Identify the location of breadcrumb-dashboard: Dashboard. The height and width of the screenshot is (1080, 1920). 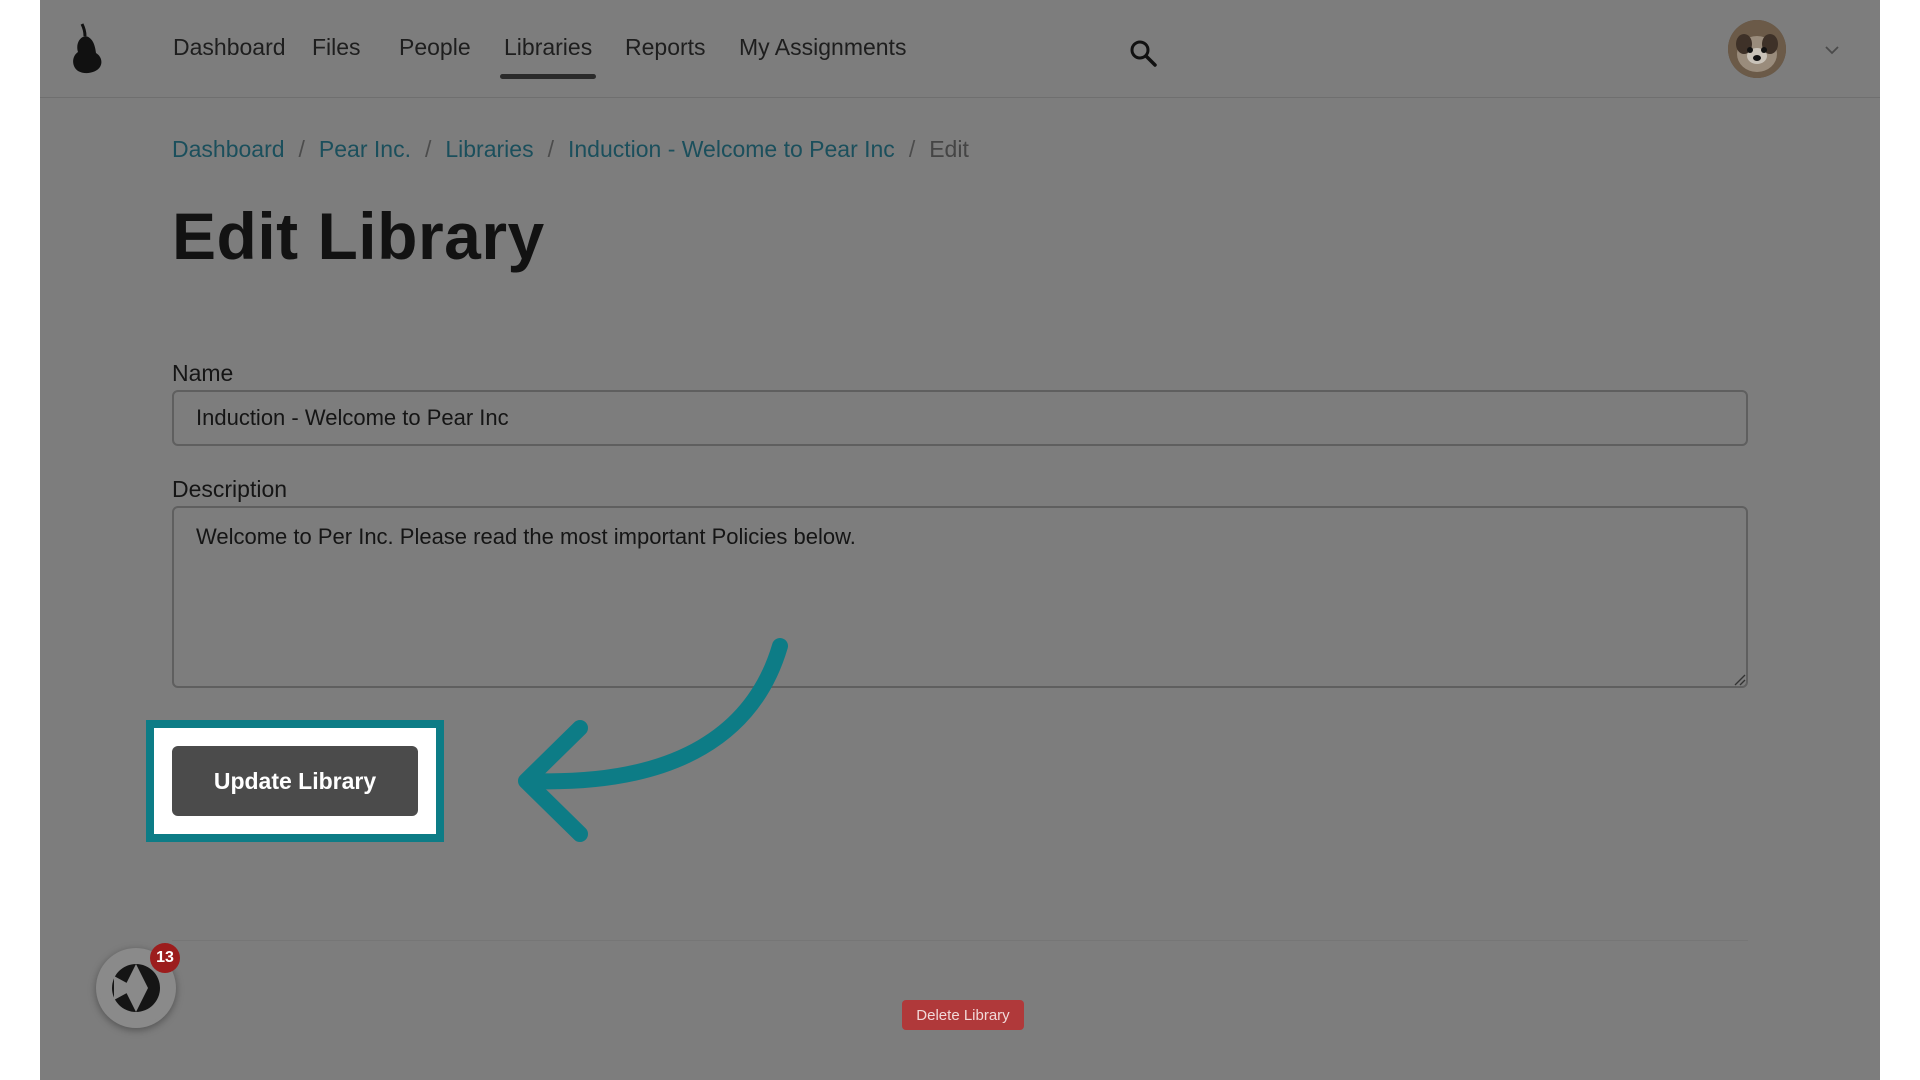
(228, 149).